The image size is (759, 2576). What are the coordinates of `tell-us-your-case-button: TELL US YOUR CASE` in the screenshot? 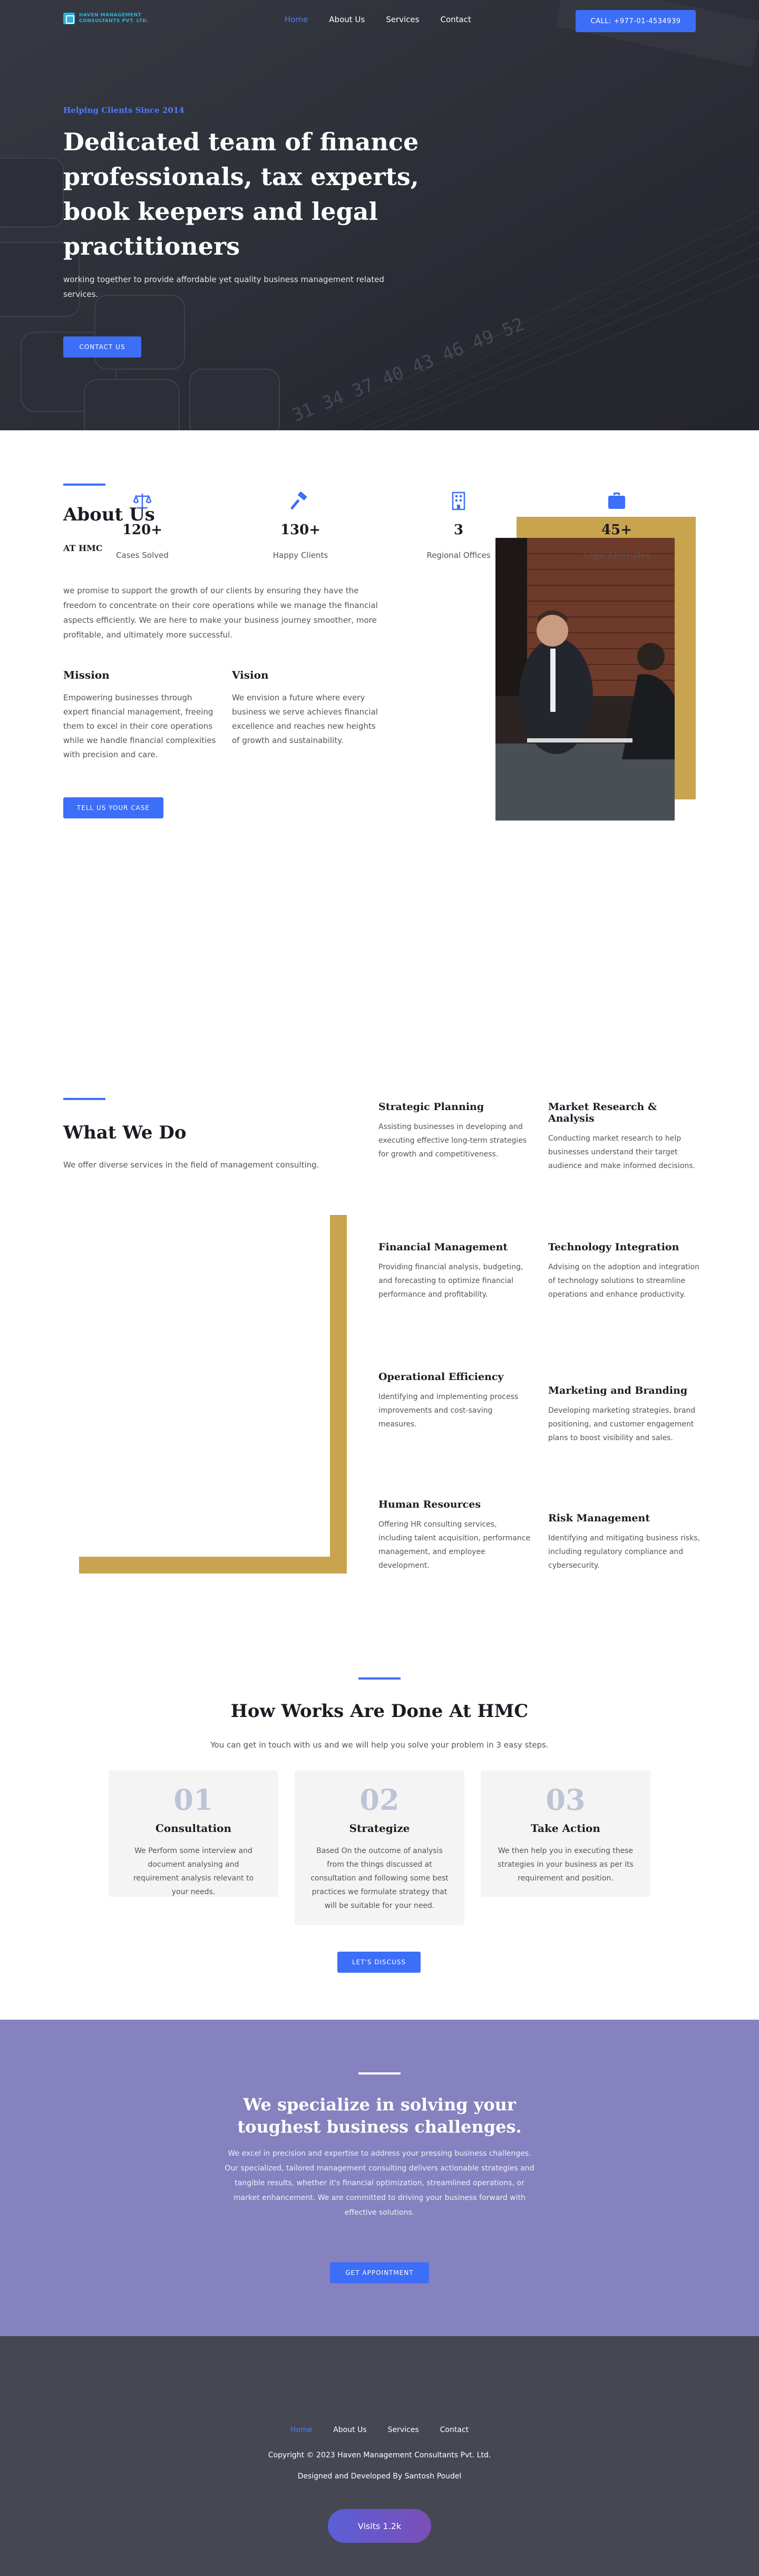 It's located at (113, 807).